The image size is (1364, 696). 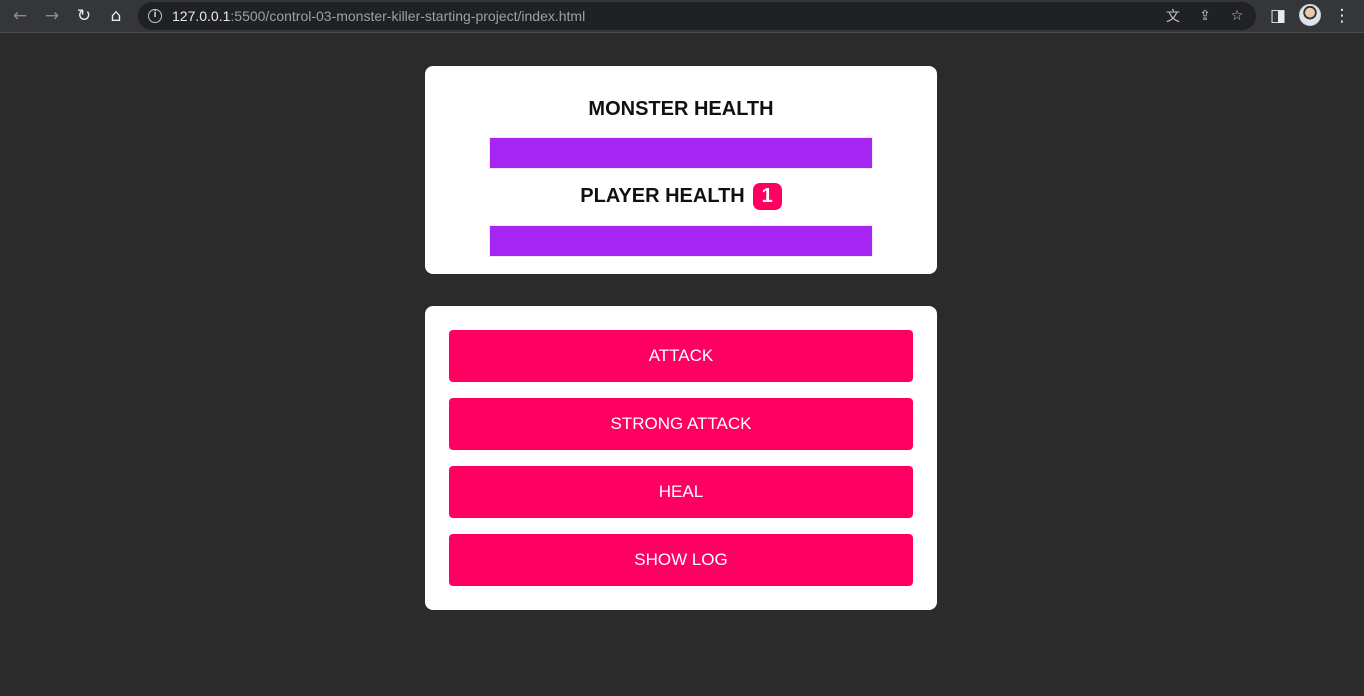 What do you see at coordinates (1237, 16) in the screenshot?
I see `bookmark-star-icon: ☆` at bounding box center [1237, 16].